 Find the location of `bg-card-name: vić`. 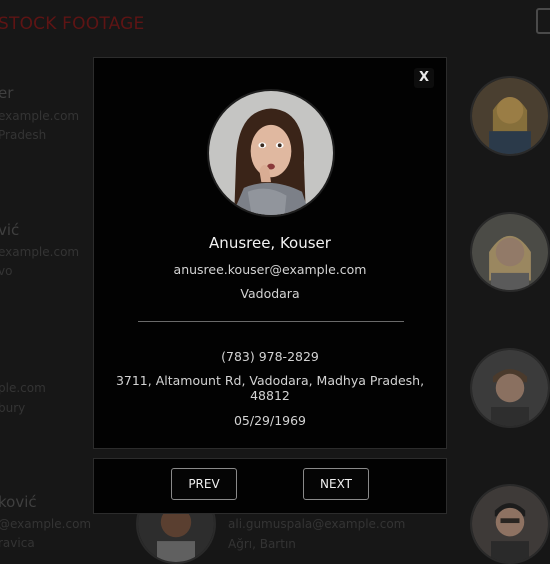

bg-card-name: vić is located at coordinates (10, 230).